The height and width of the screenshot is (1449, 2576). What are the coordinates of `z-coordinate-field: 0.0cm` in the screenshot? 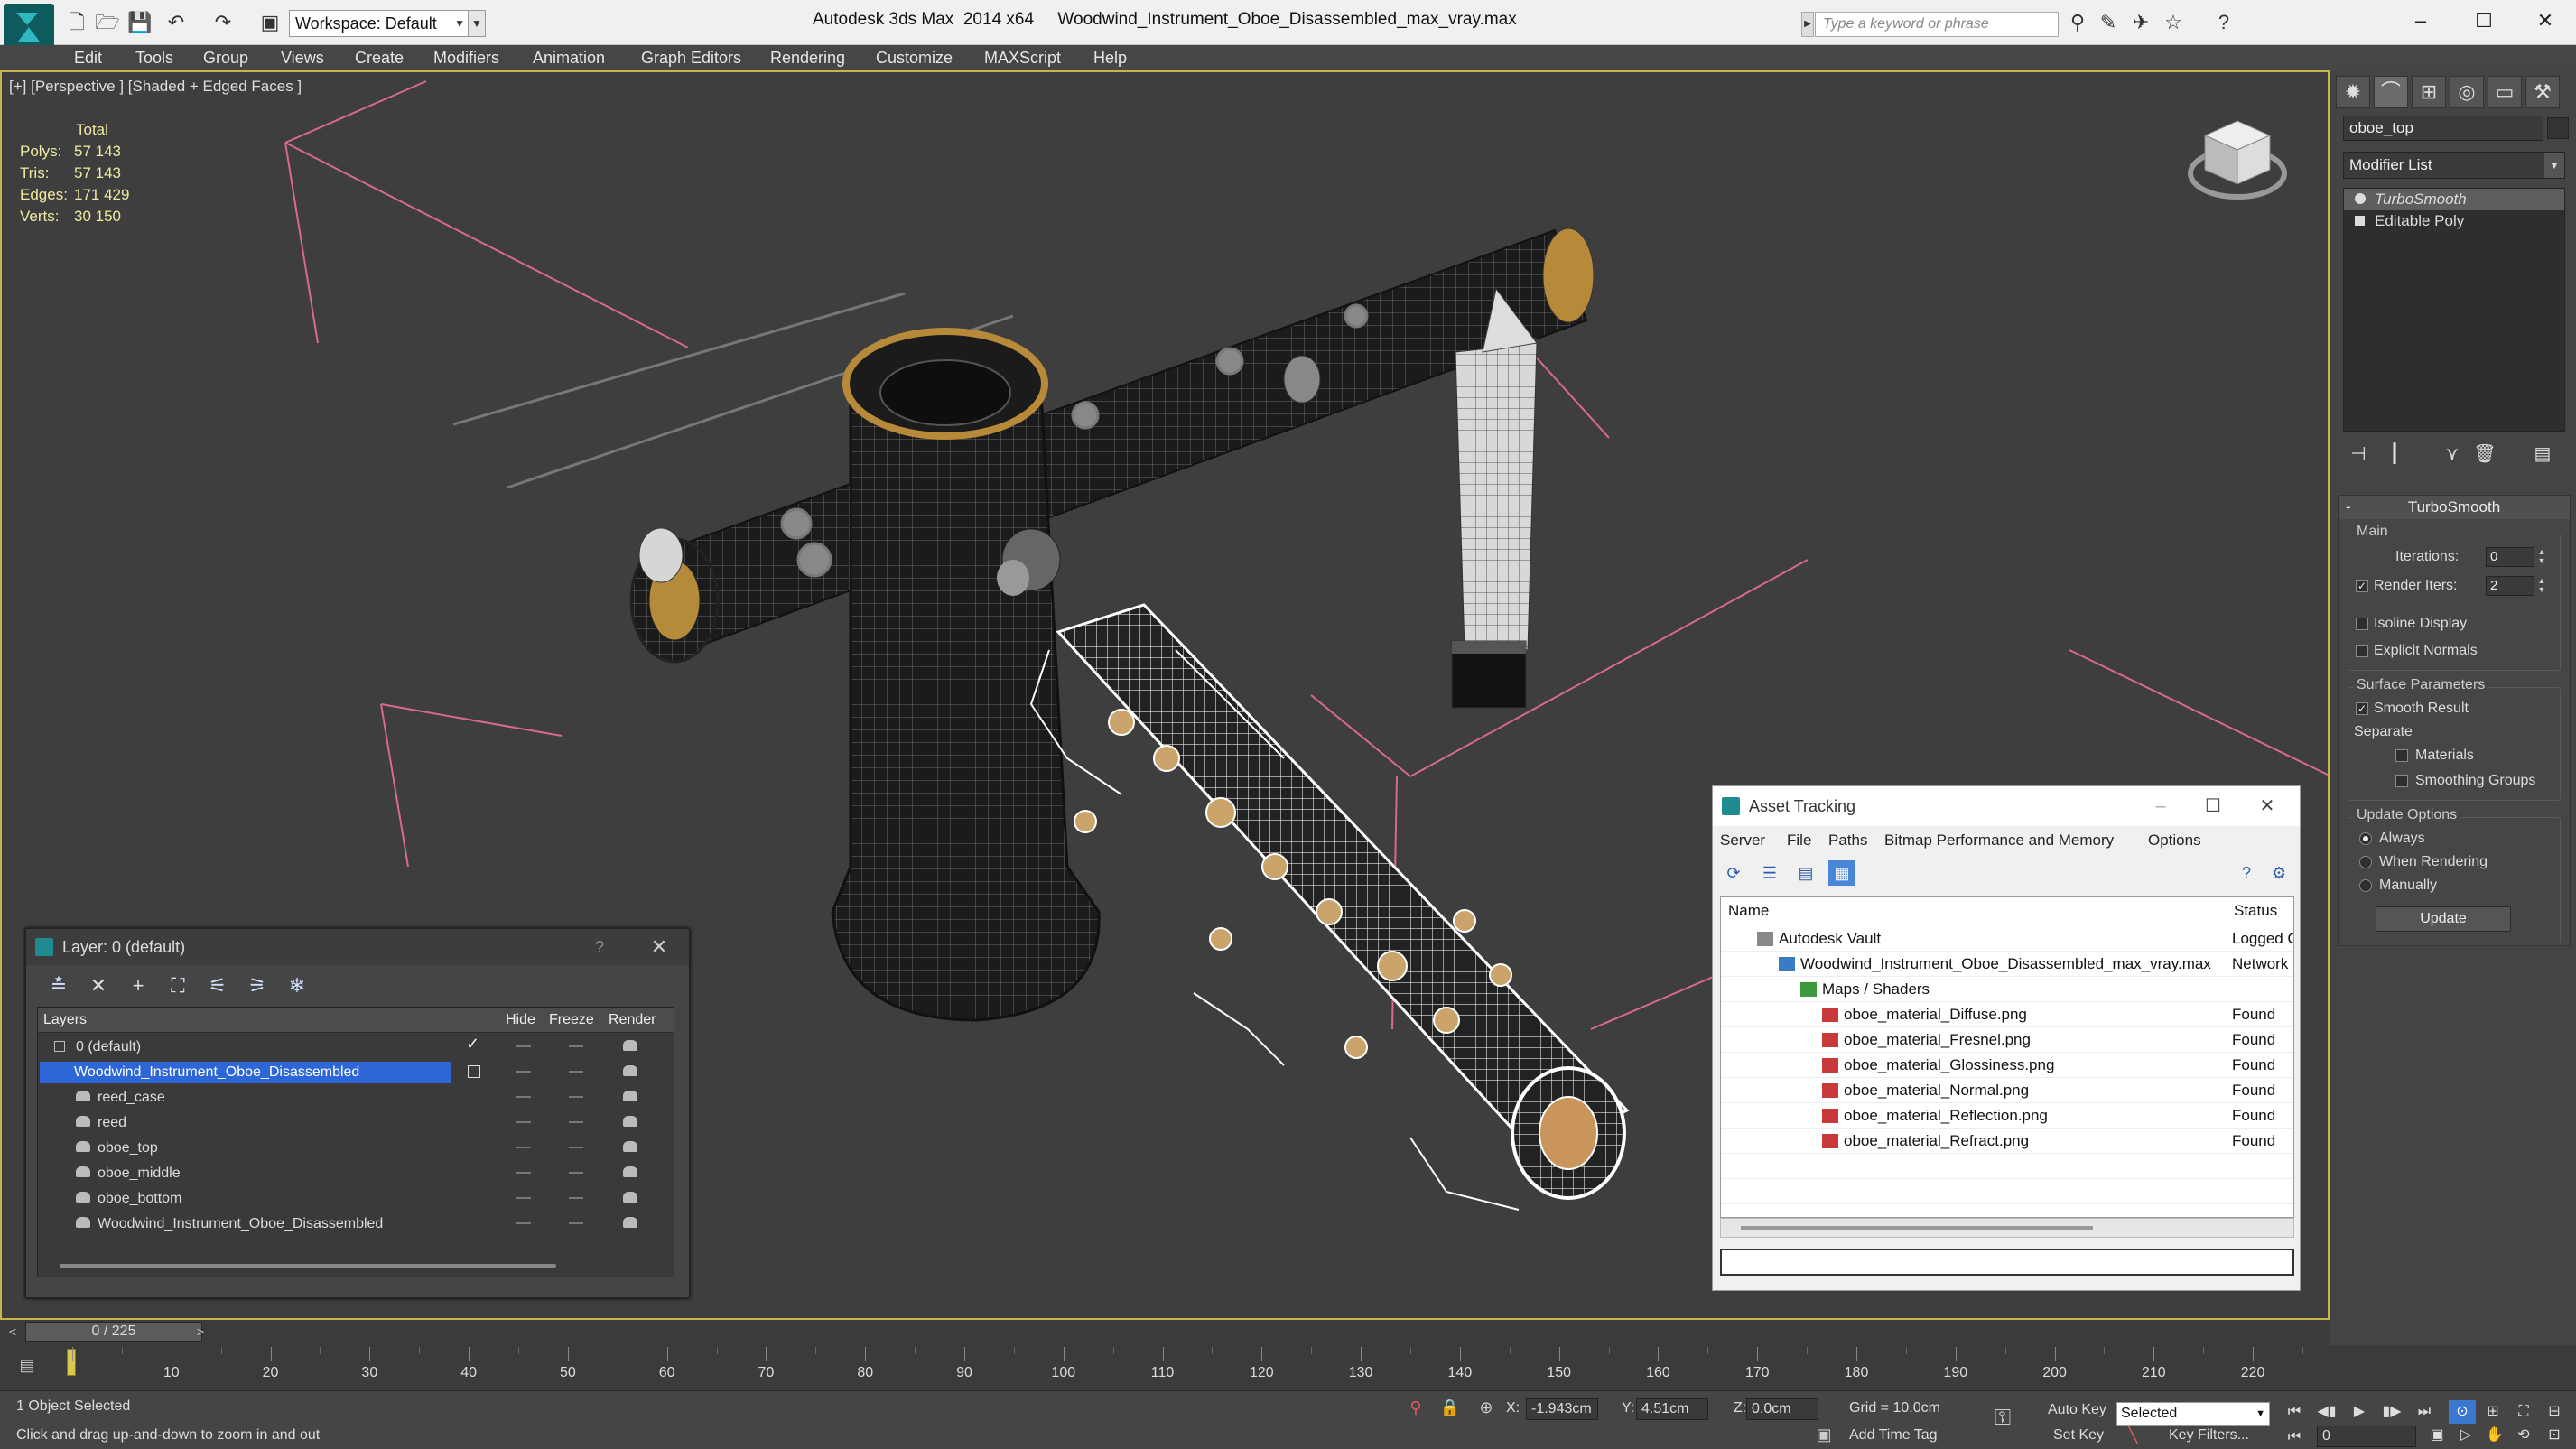 It's located at (1782, 1409).